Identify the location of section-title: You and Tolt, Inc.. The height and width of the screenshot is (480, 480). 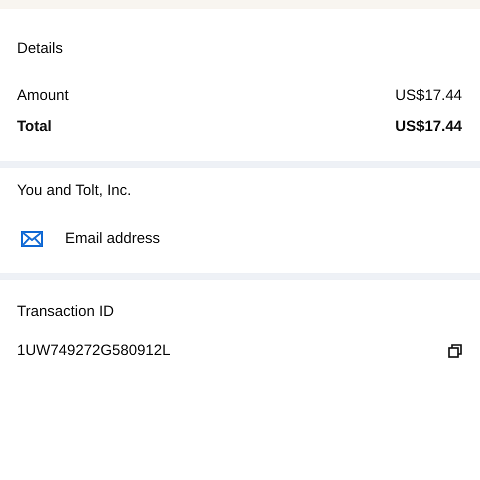
(74, 190).